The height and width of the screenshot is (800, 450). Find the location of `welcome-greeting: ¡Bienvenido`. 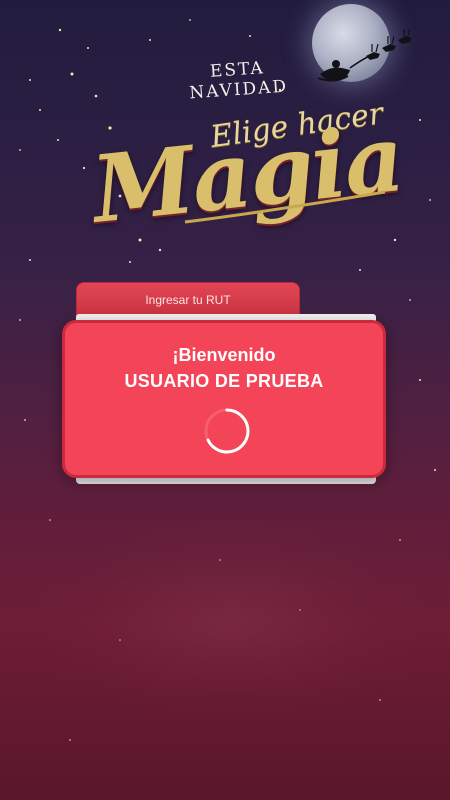

welcome-greeting: ¡Bienvenido is located at coordinates (224, 355).